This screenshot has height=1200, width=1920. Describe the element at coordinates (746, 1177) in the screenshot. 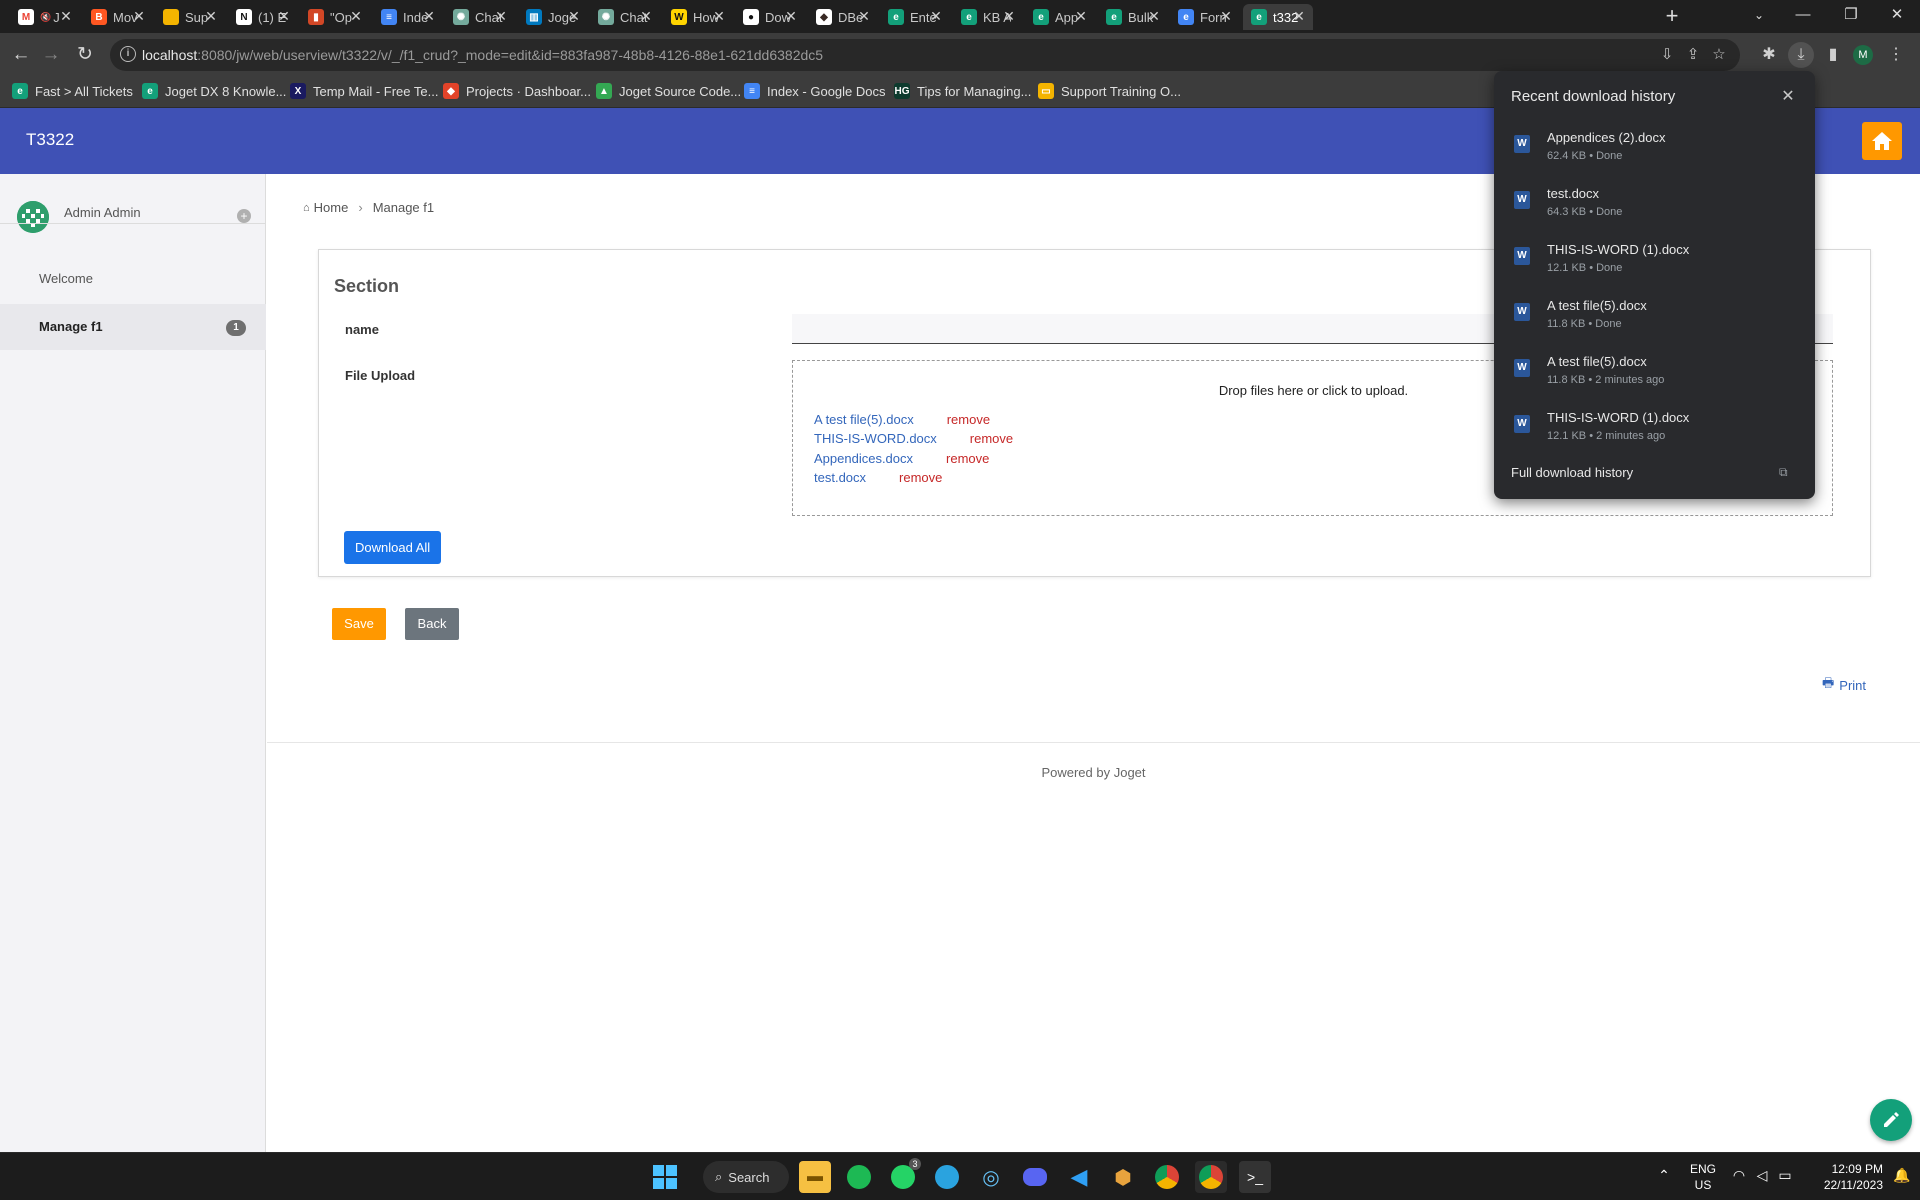

I see `taskbar-search: ⌕ Search` at that location.